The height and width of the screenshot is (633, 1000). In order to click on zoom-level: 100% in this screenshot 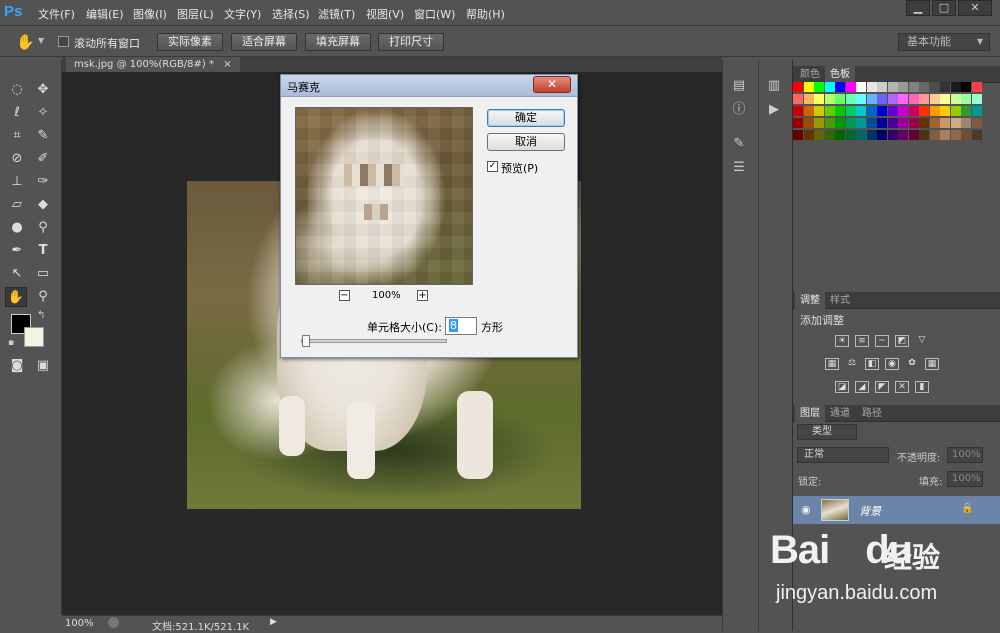, I will do `click(79, 623)`.